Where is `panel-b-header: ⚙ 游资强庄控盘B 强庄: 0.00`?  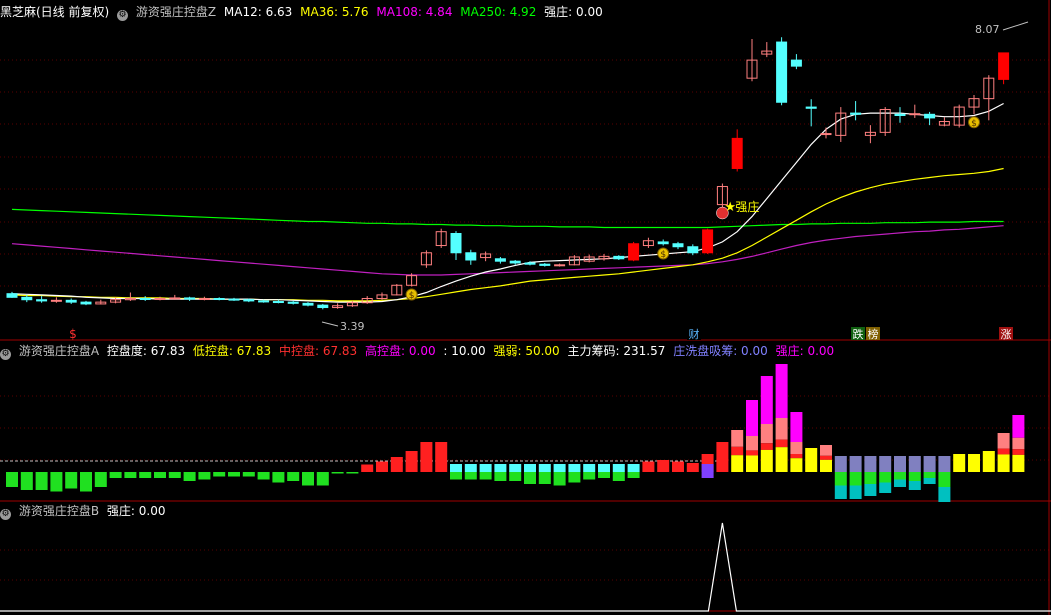 panel-b-header: ⚙ 游资强庄控盘B 强庄: 0.00 is located at coordinates (84, 511).